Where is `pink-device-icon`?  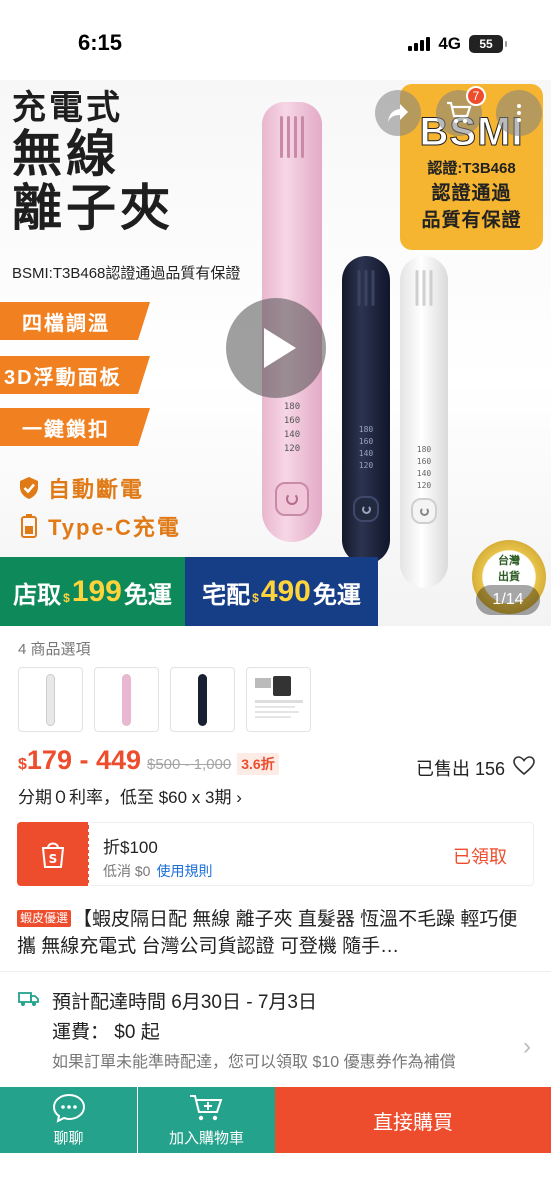
pink-device-icon is located at coordinates (126, 699).